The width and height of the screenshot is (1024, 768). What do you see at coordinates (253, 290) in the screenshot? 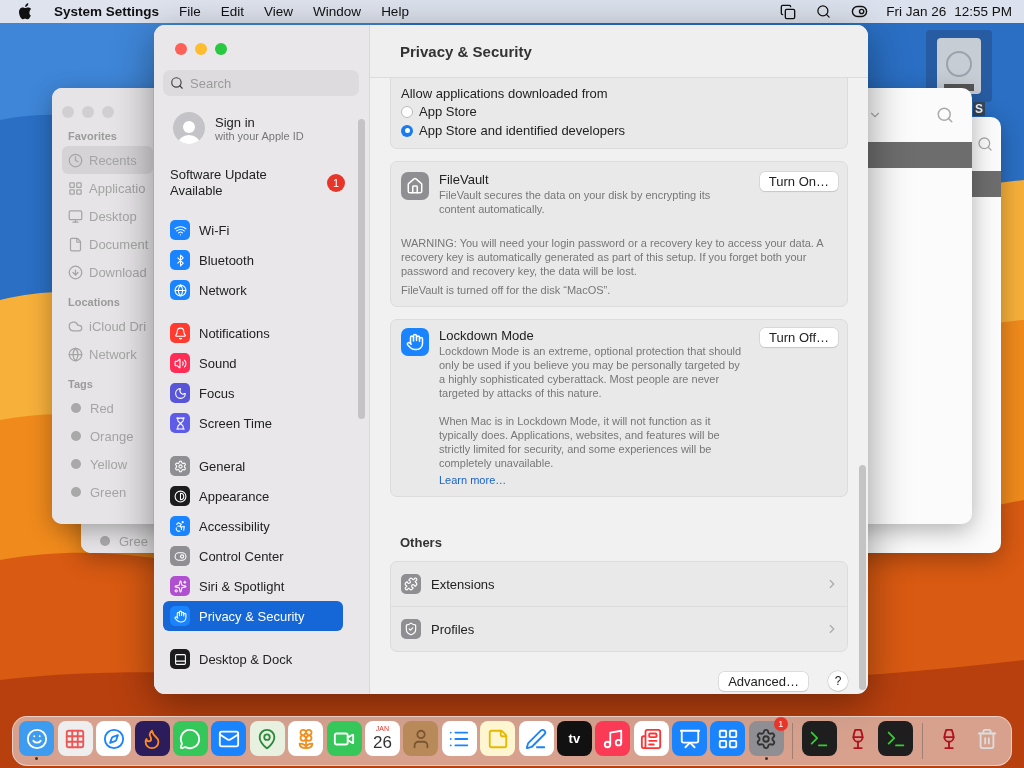
I see `sidebar-item: Network` at bounding box center [253, 290].